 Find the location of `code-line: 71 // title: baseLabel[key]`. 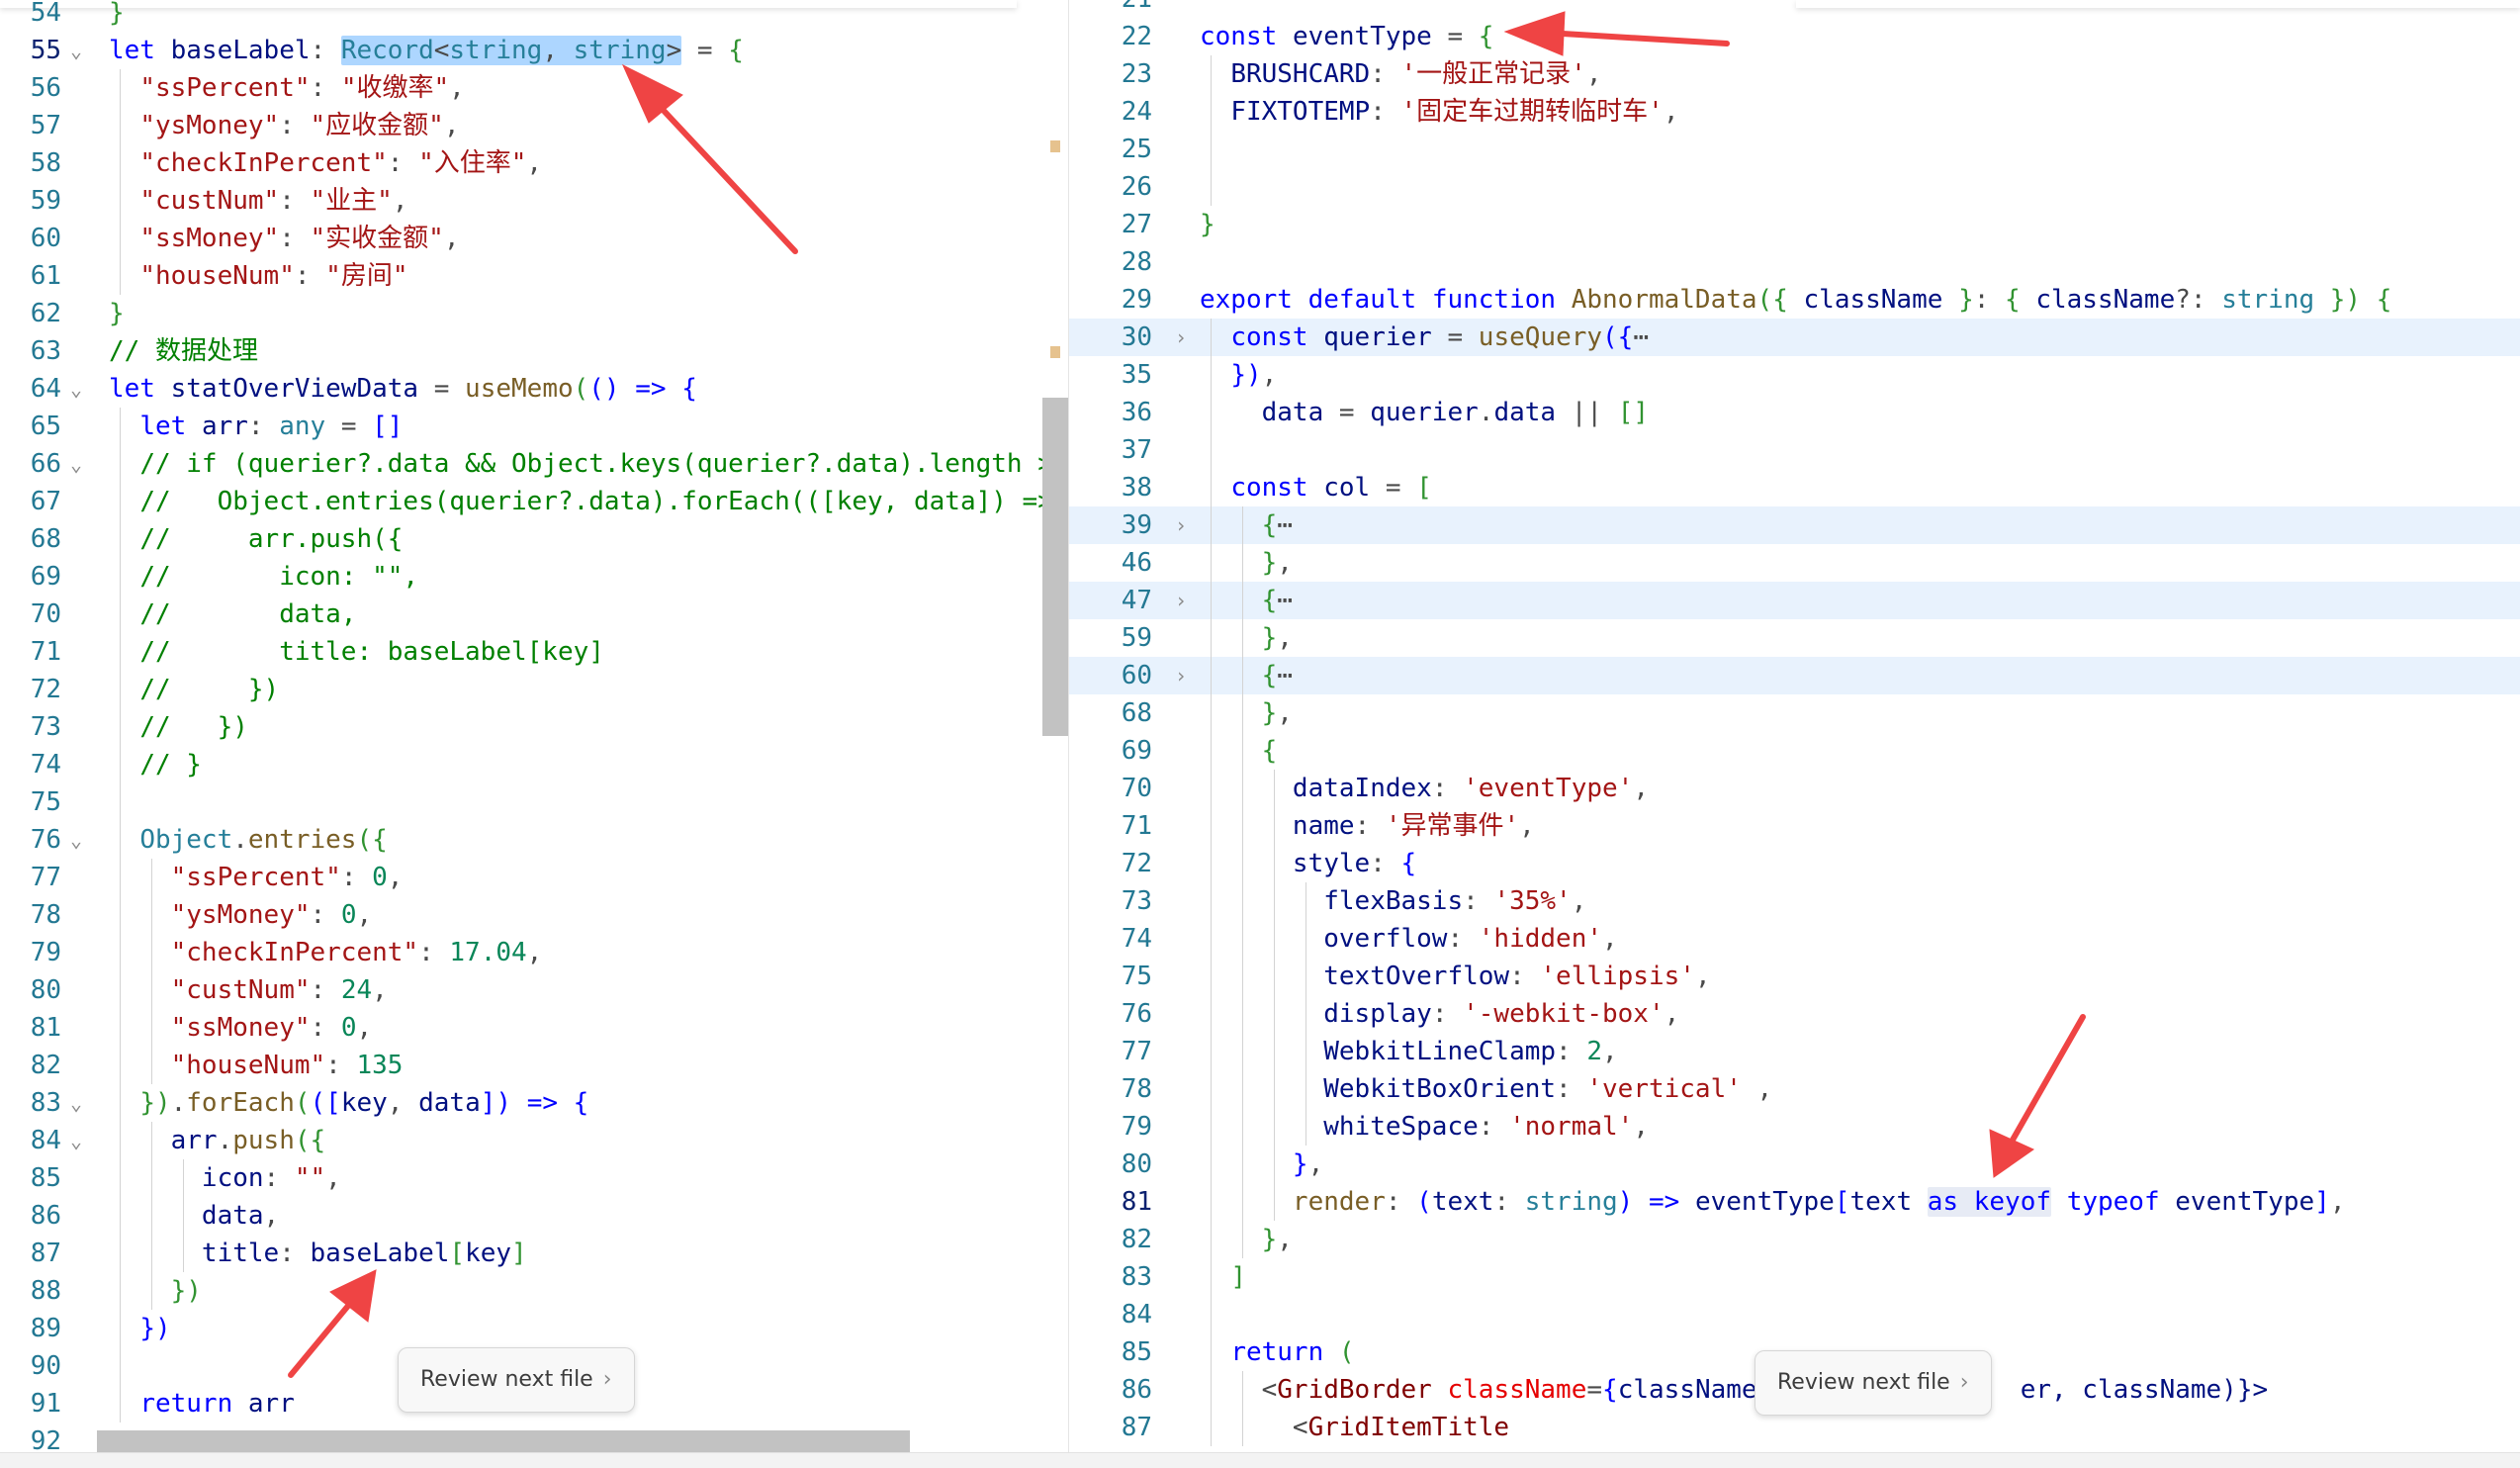

code-line: 71 // title: baseLabel[key] is located at coordinates (534, 652).